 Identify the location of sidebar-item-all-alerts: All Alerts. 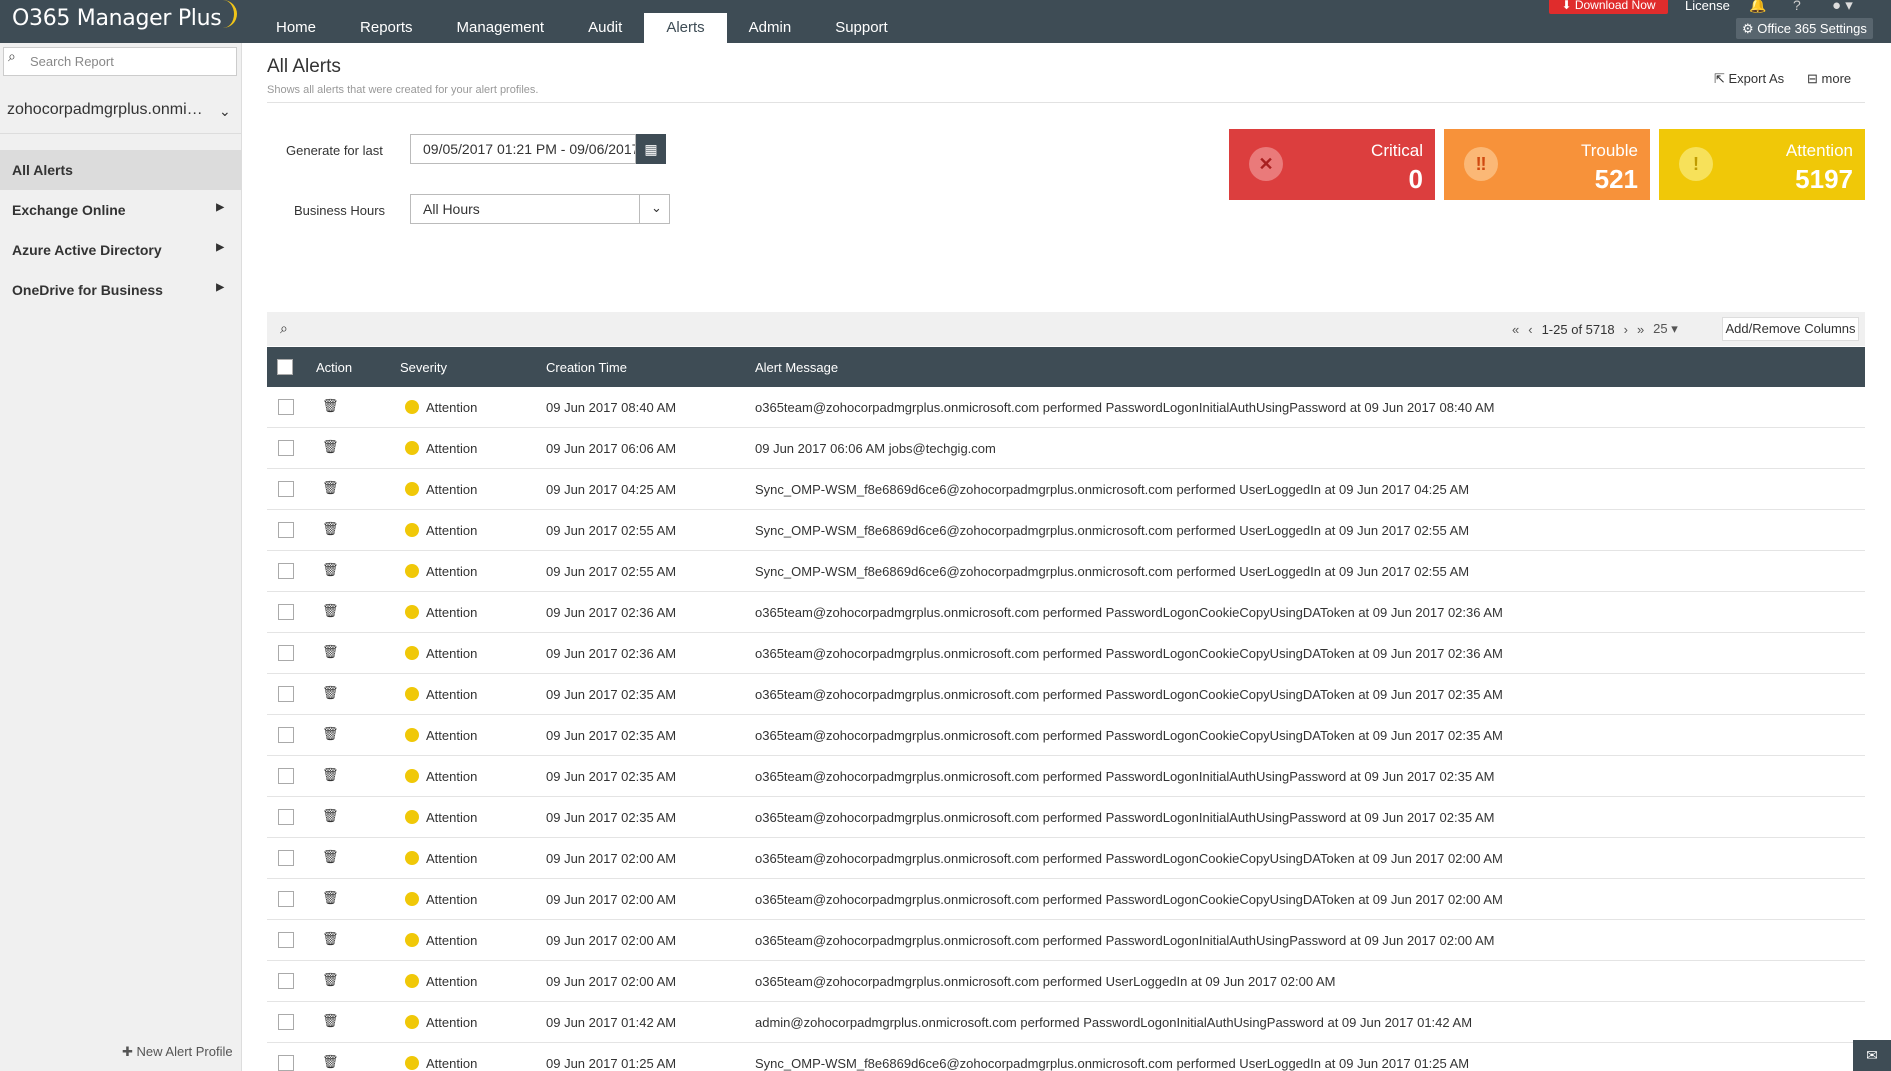
(121, 170).